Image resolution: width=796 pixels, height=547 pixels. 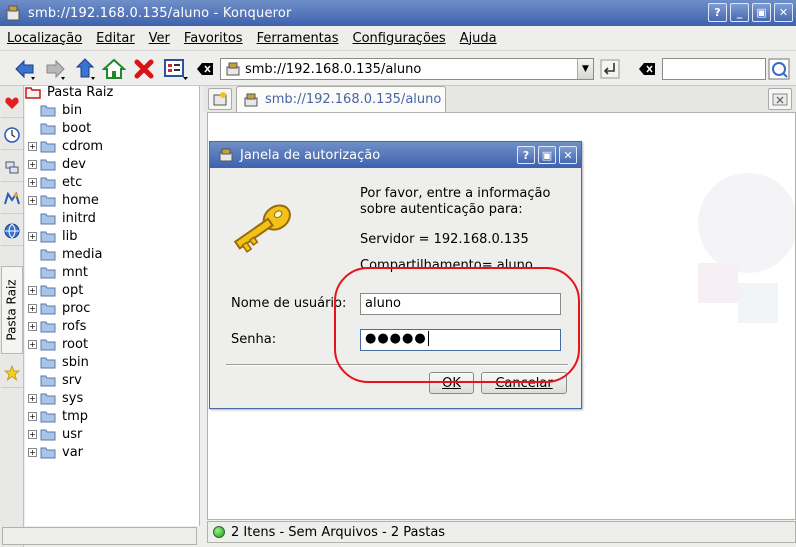 What do you see at coordinates (55, 290) in the screenshot?
I see `tree-item-opt: + opt` at bounding box center [55, 290].